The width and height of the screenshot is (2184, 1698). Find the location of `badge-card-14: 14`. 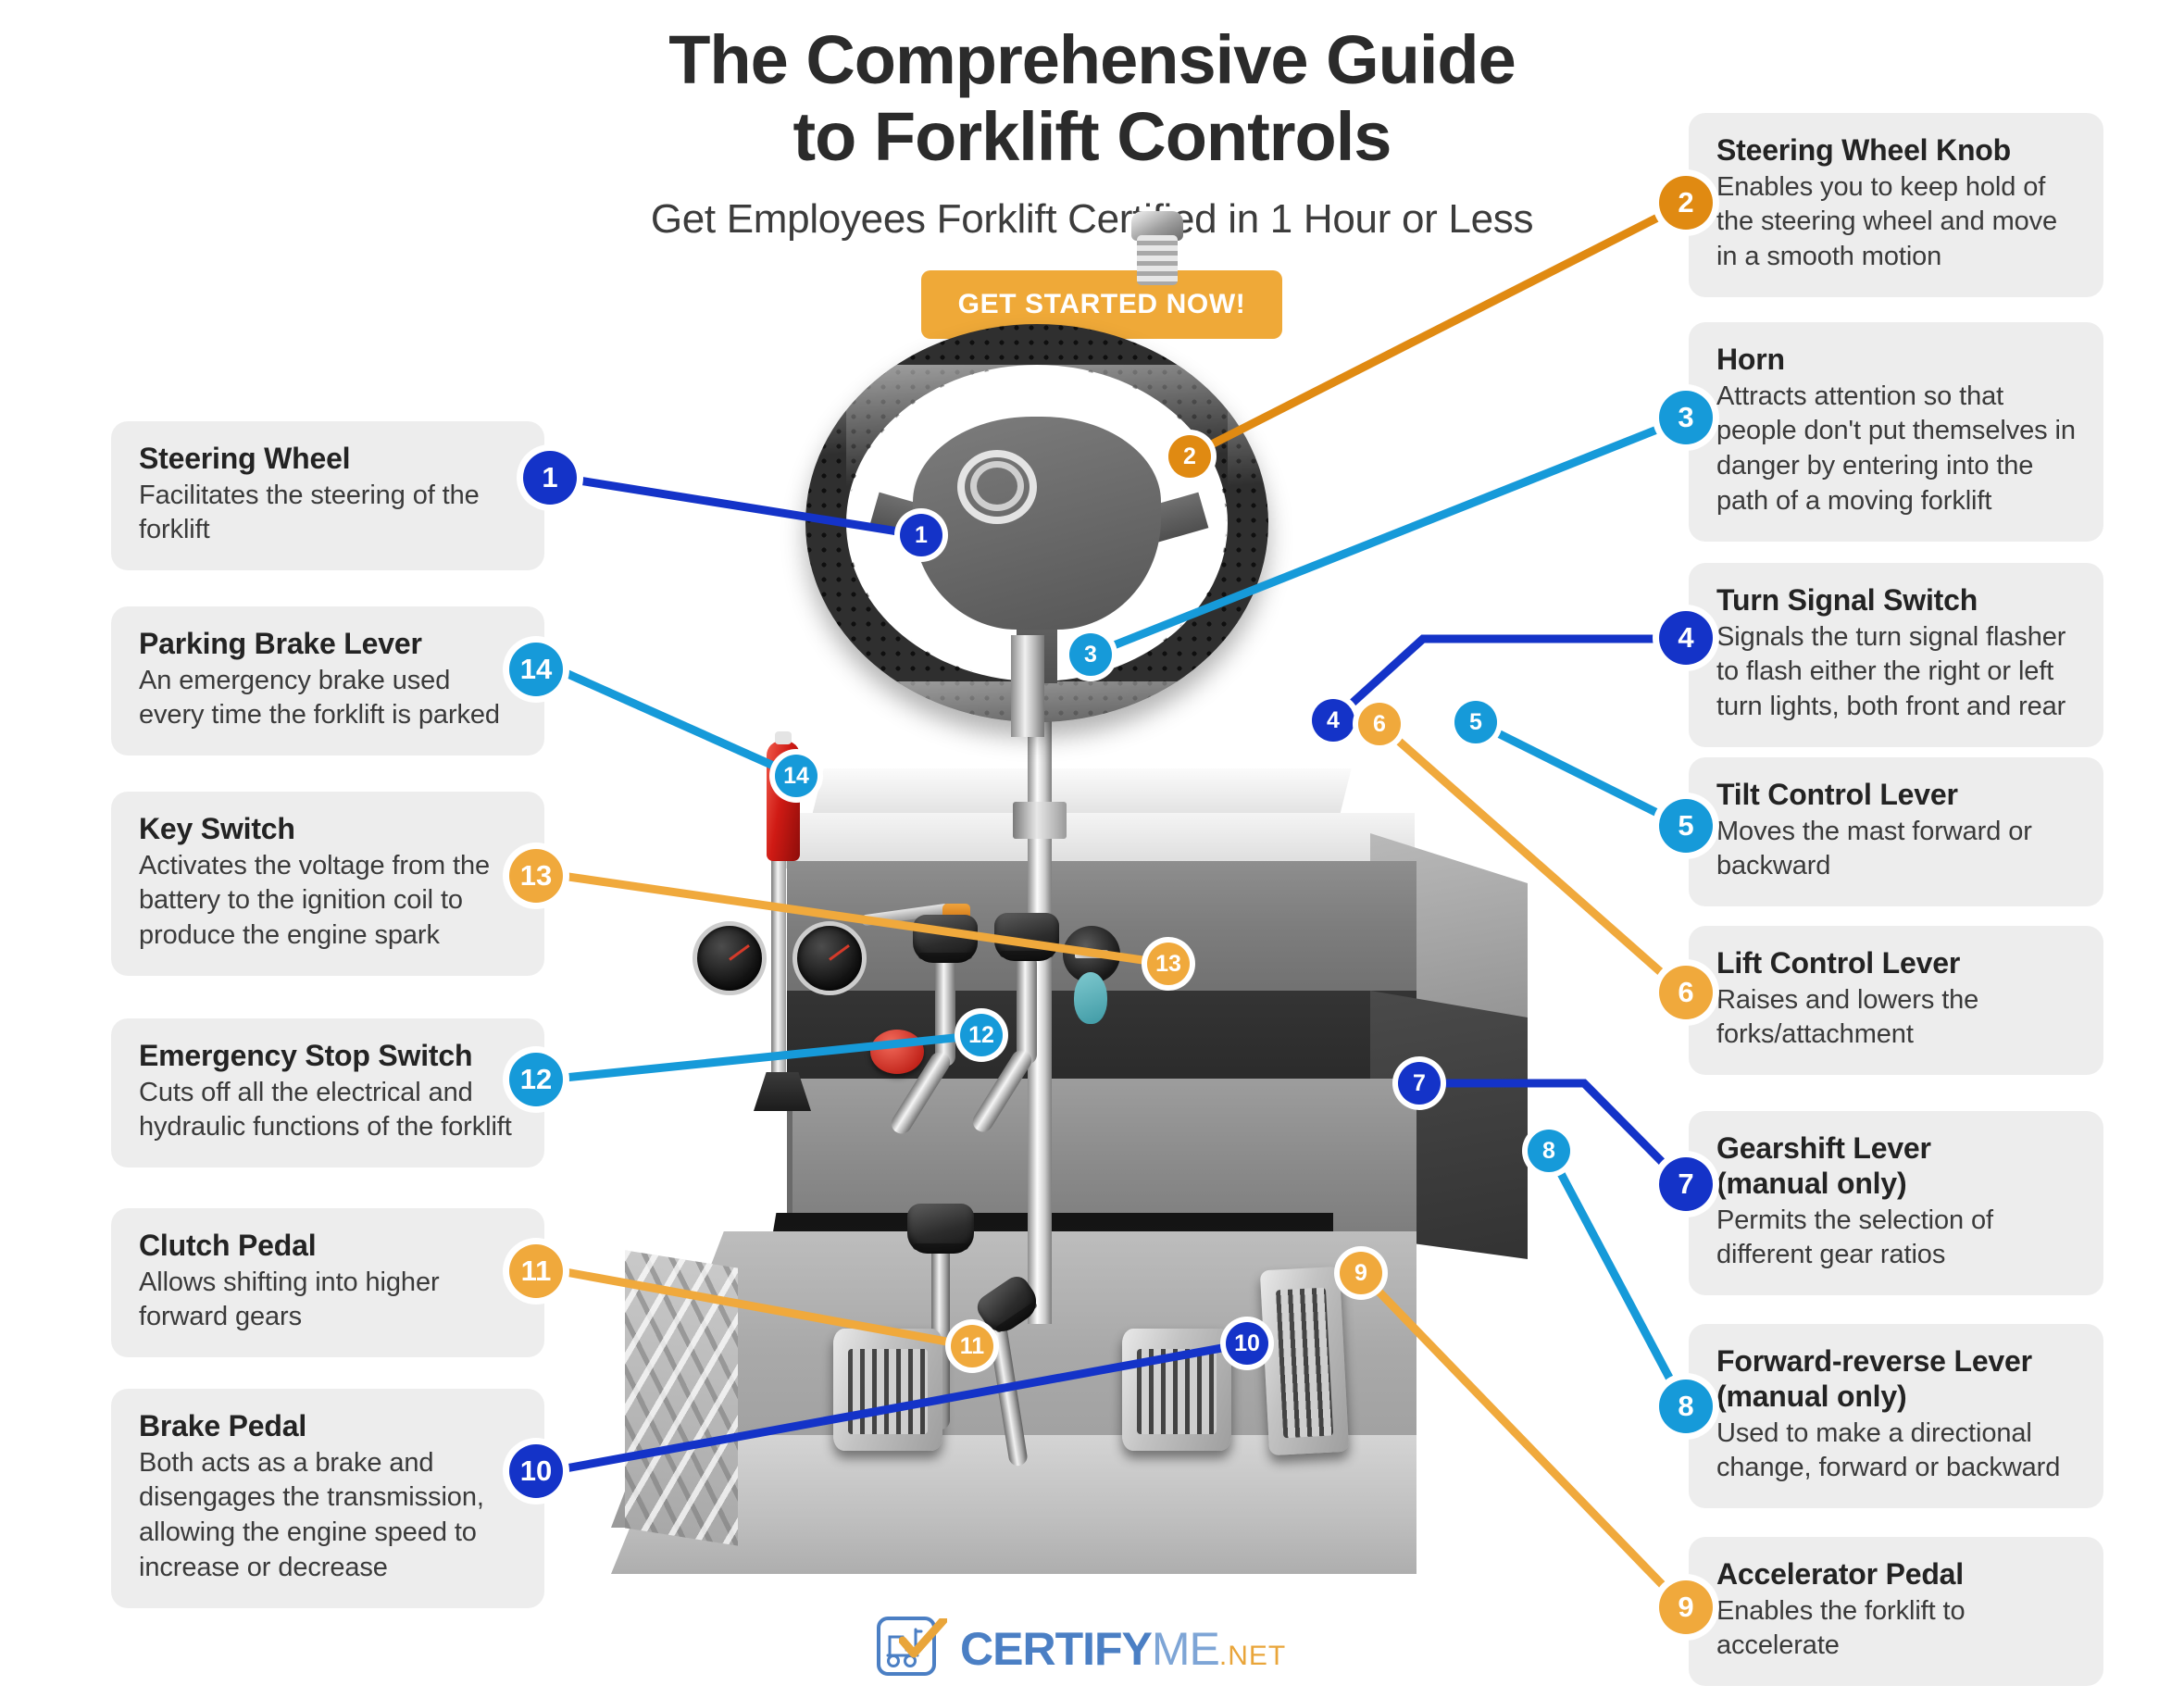

badge-card-14: 14 is located at coordinates (536, 669).